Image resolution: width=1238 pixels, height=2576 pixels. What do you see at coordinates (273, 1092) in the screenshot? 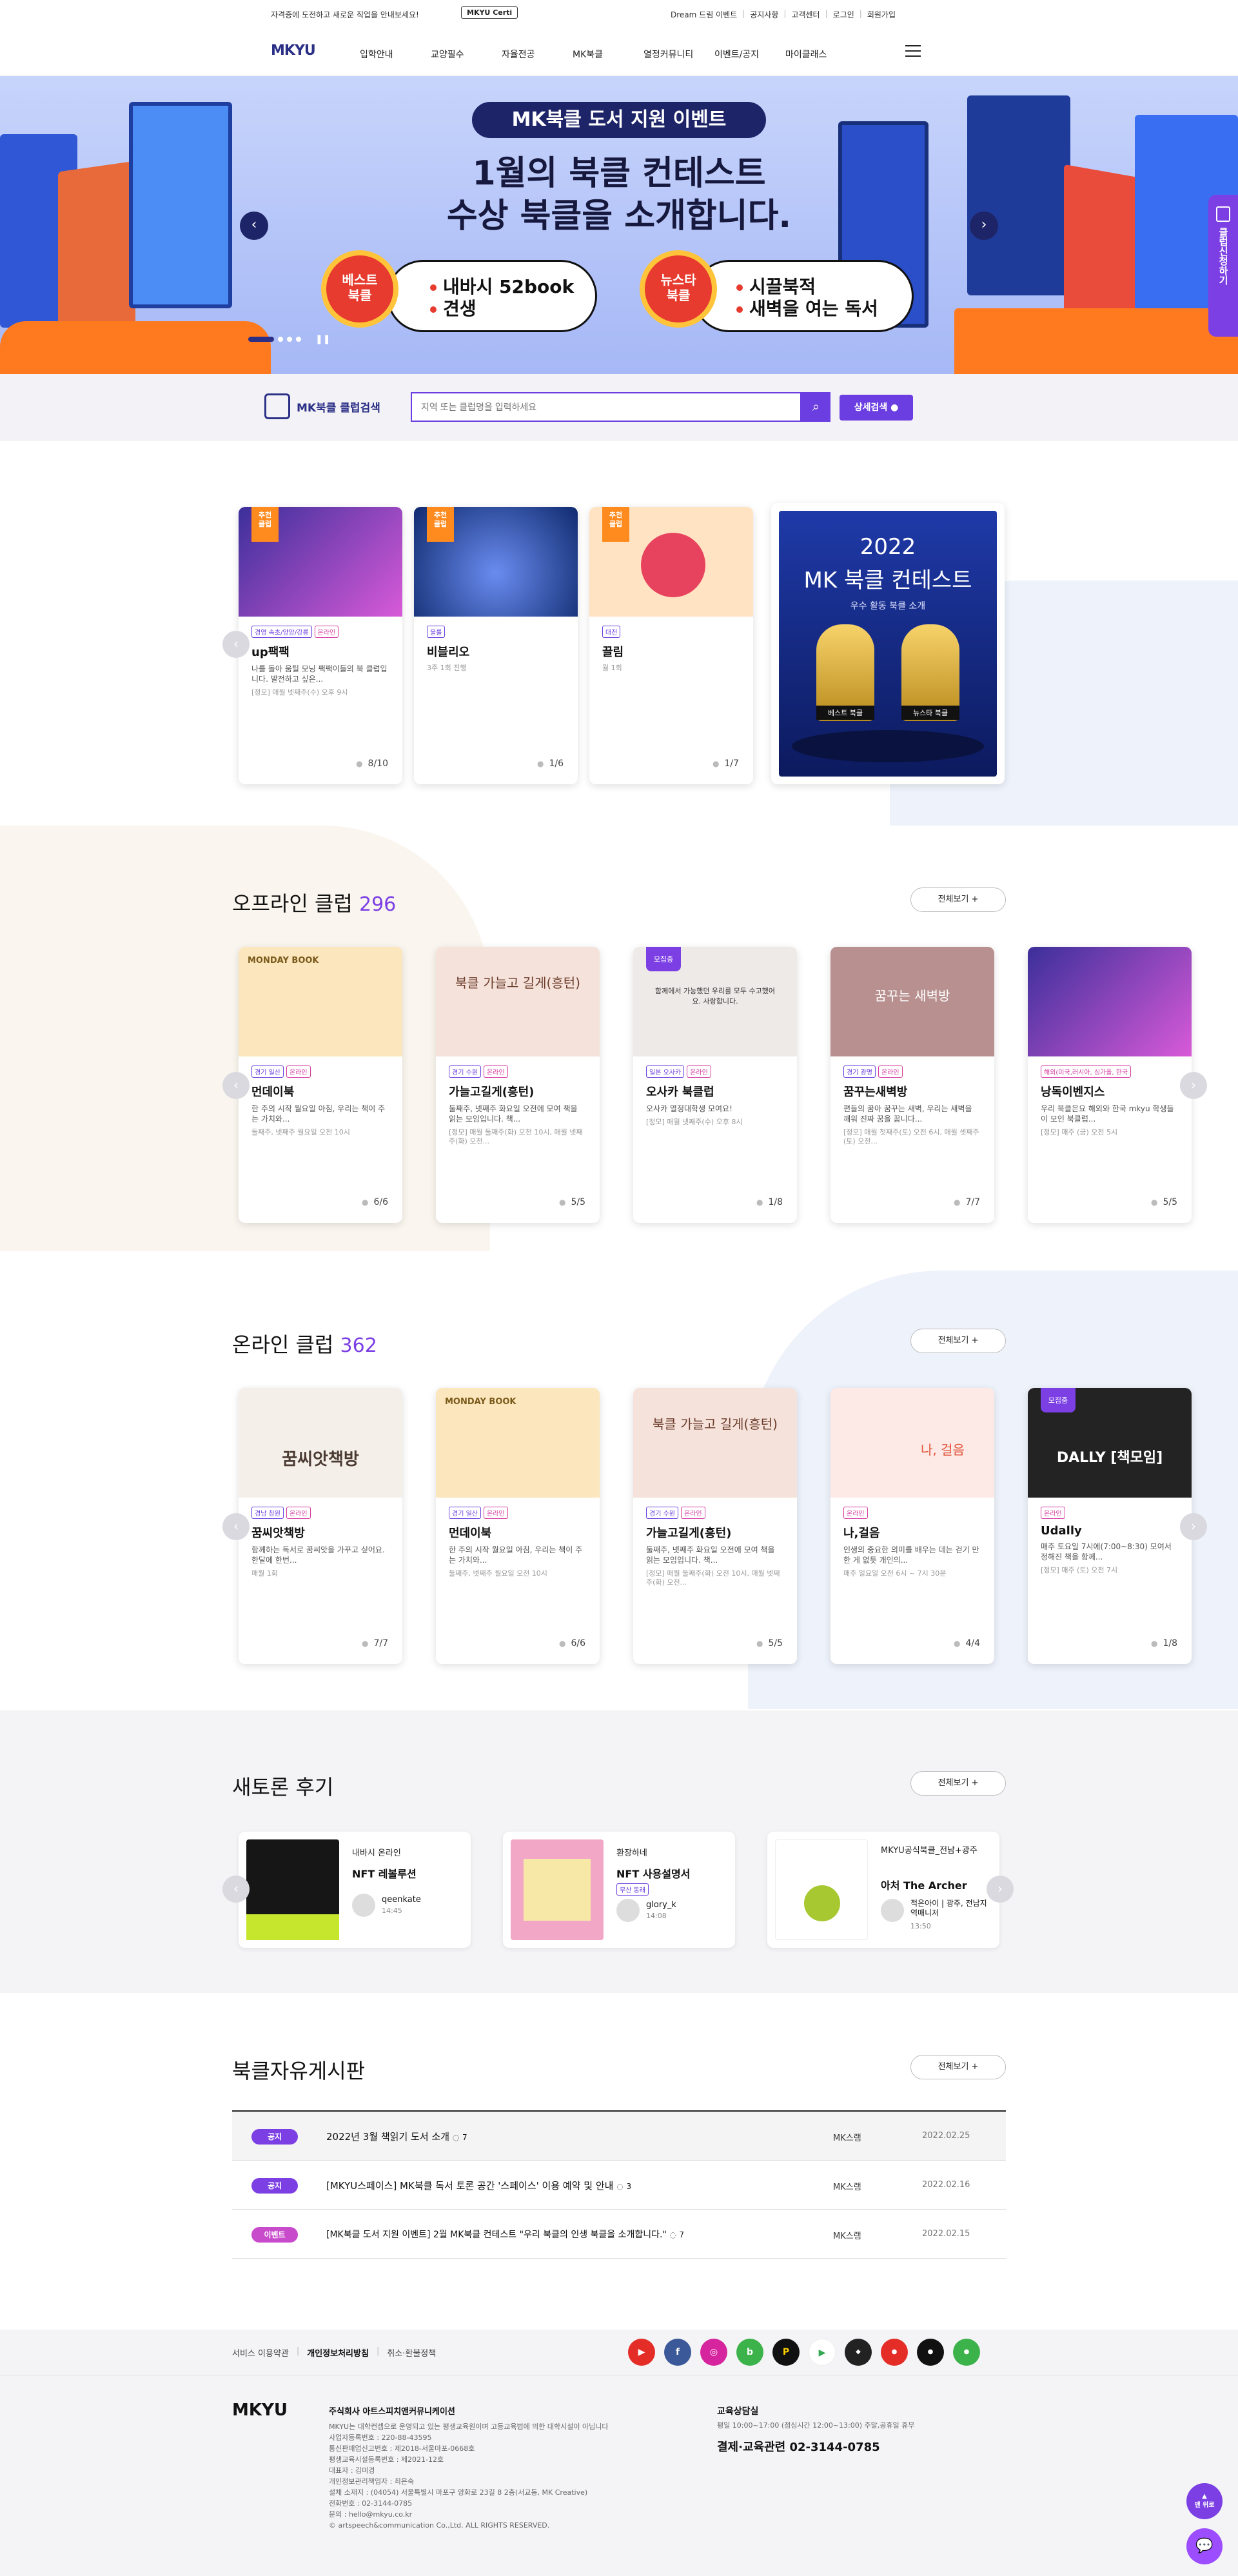
I see `club-name: 먼데이북` at bounding box center [273, 1092].